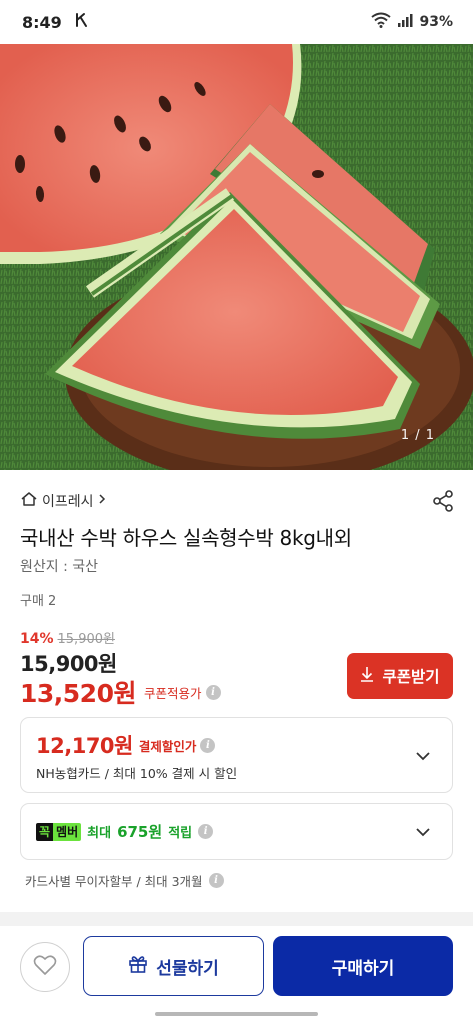 This screenshot has width=473, height=1024. I want to click on membership-amount: 675원, so click(140, 832).